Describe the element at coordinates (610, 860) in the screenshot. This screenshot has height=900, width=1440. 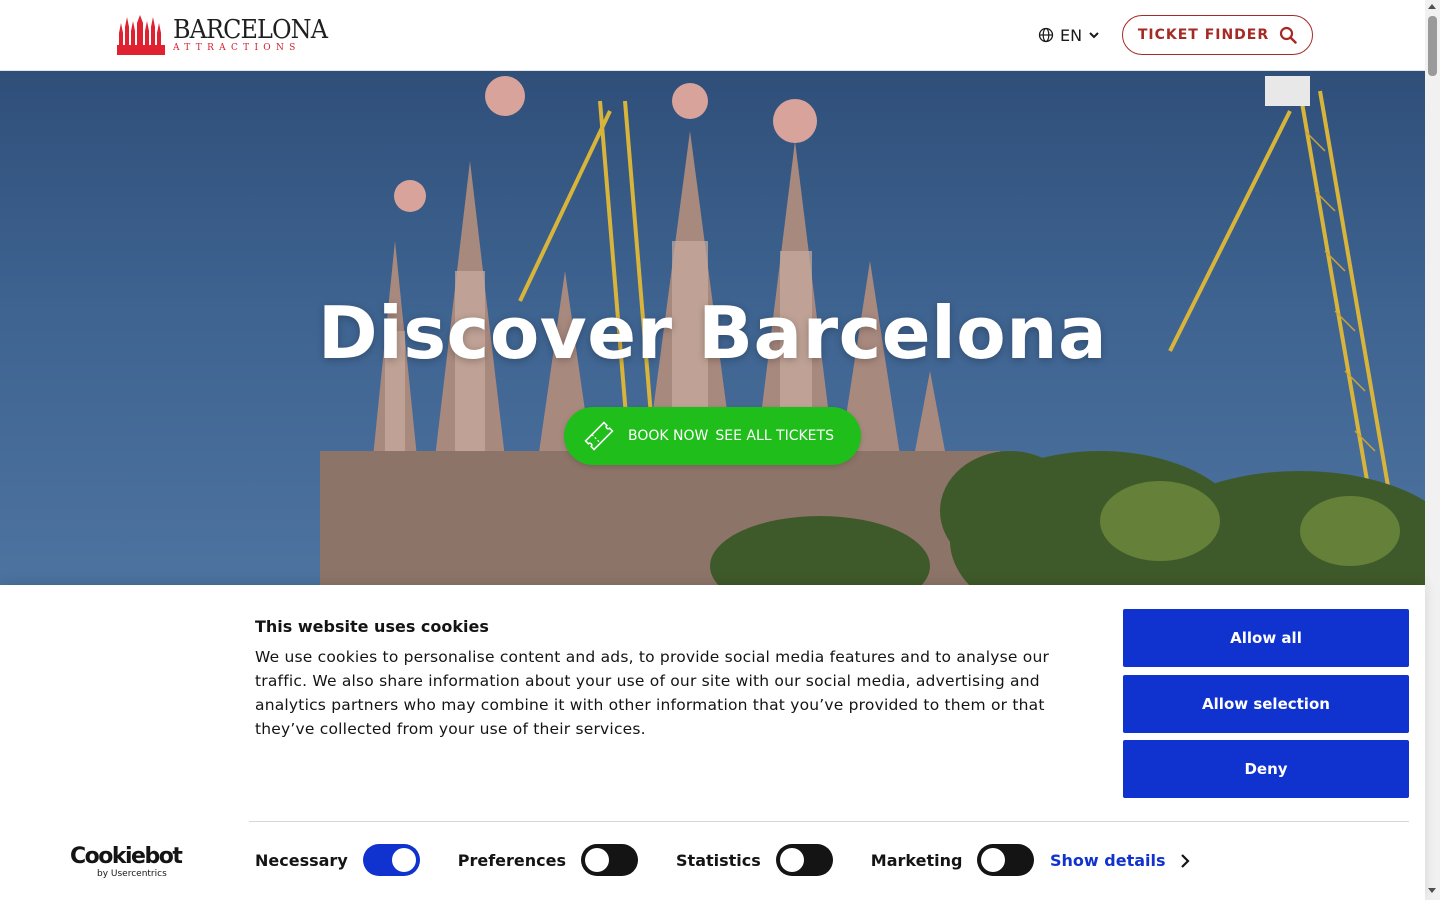
I see `preferences-toggle` at that location.